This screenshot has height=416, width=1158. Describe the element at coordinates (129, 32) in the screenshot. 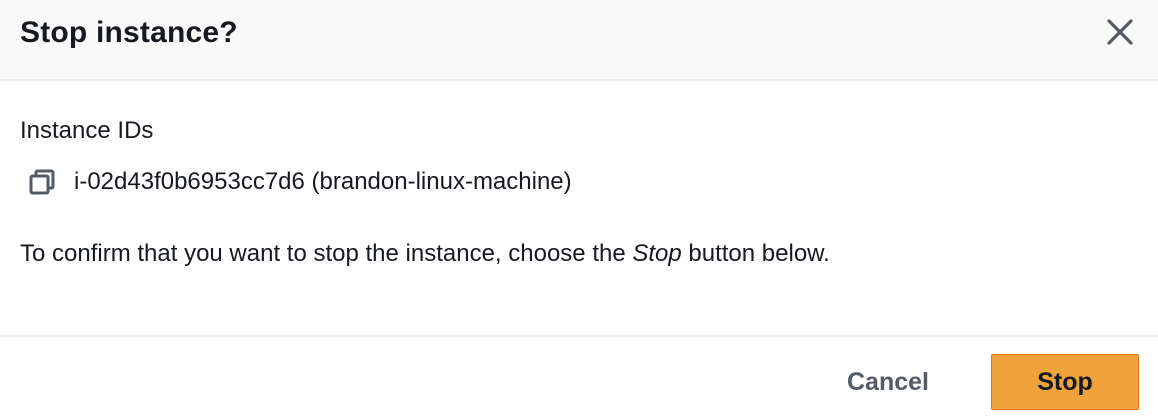

I see `dialog-title: Stop instance?` at that location.